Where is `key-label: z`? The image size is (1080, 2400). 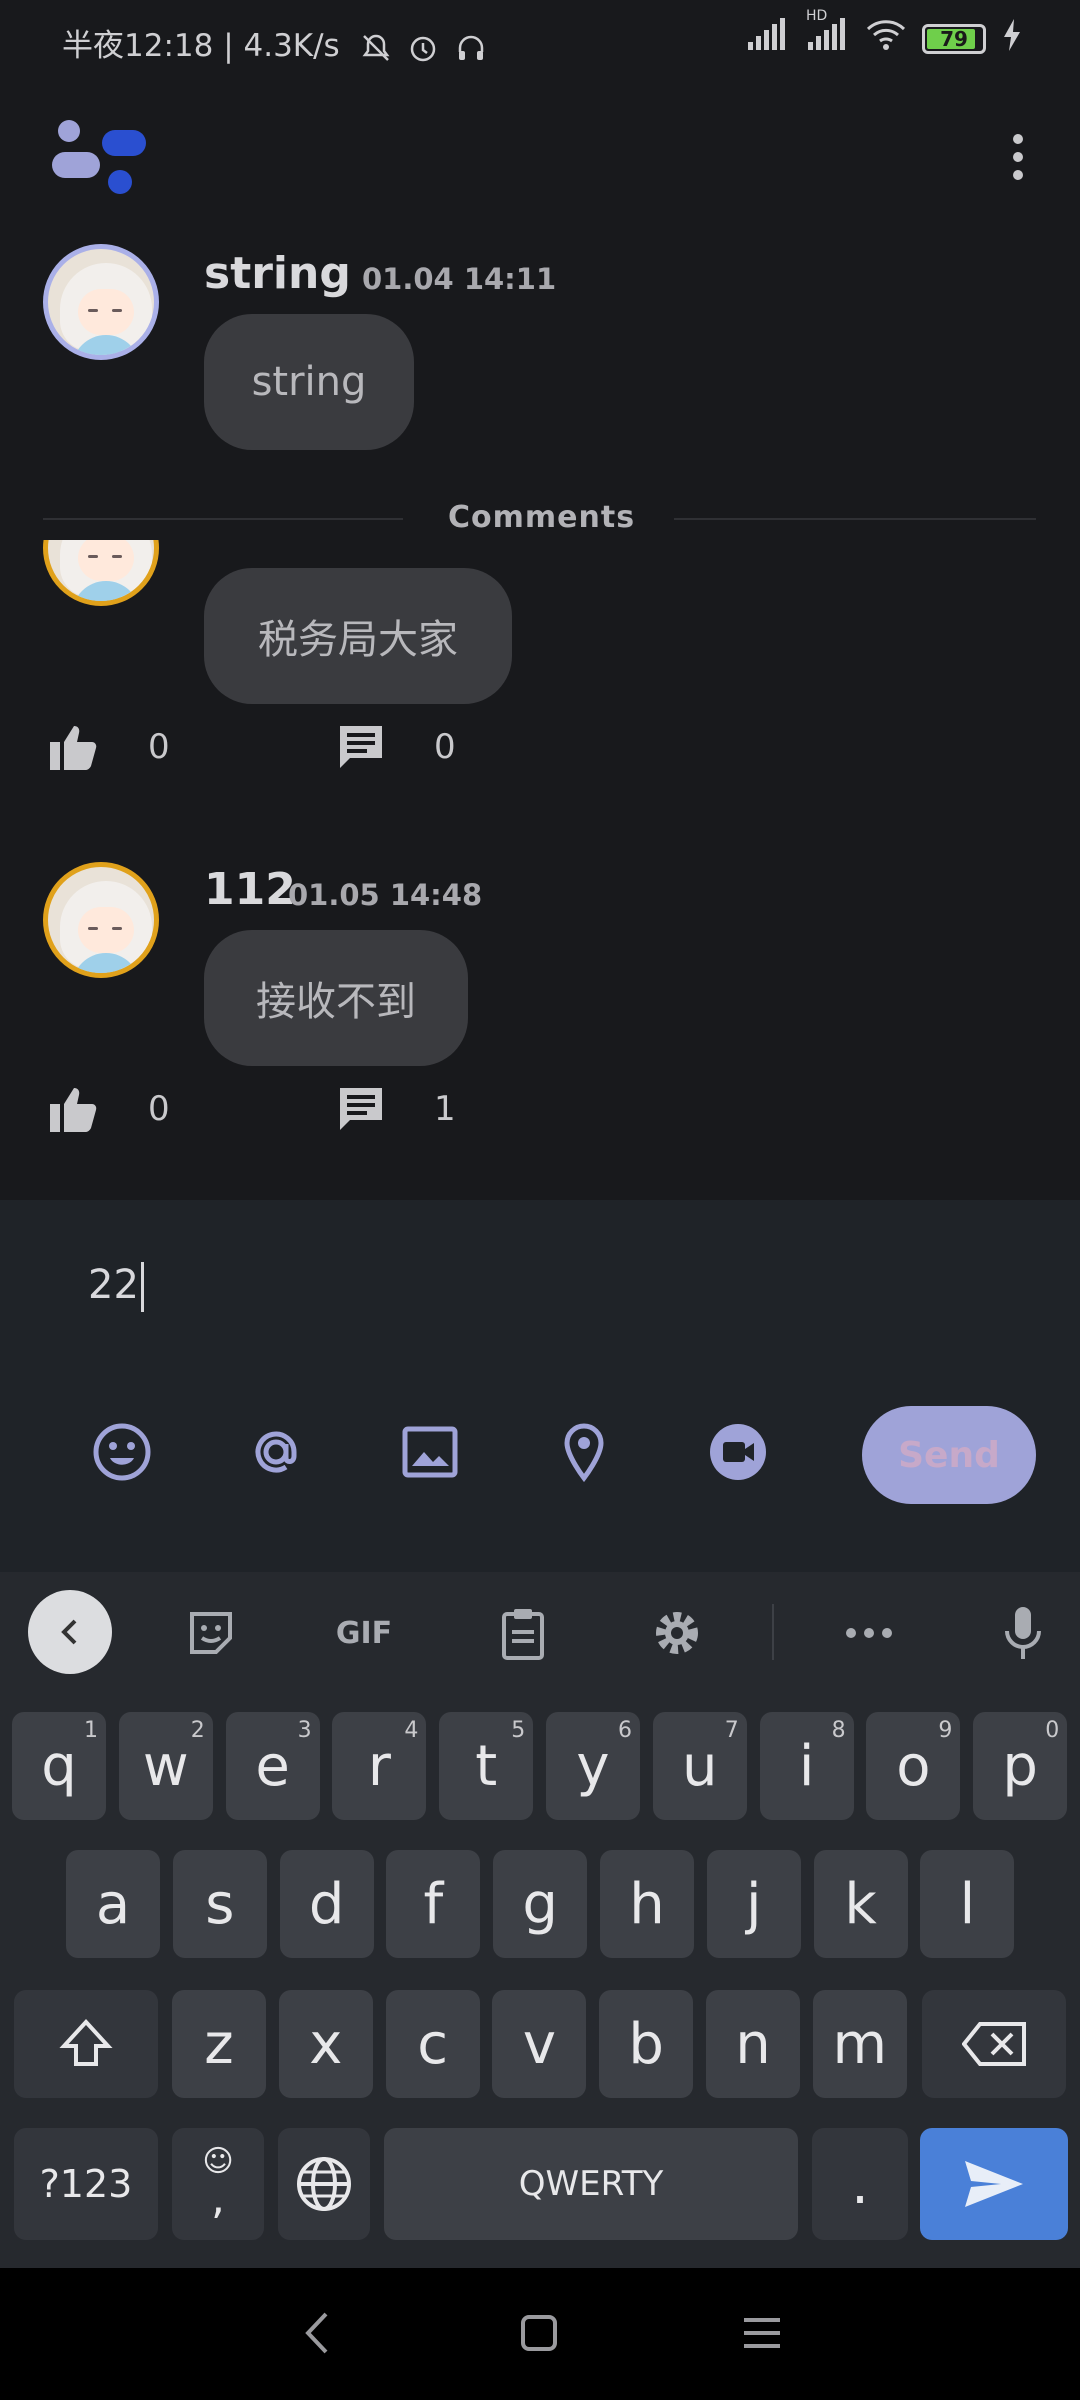 key-label: z is located at coordinates (219, 2044).